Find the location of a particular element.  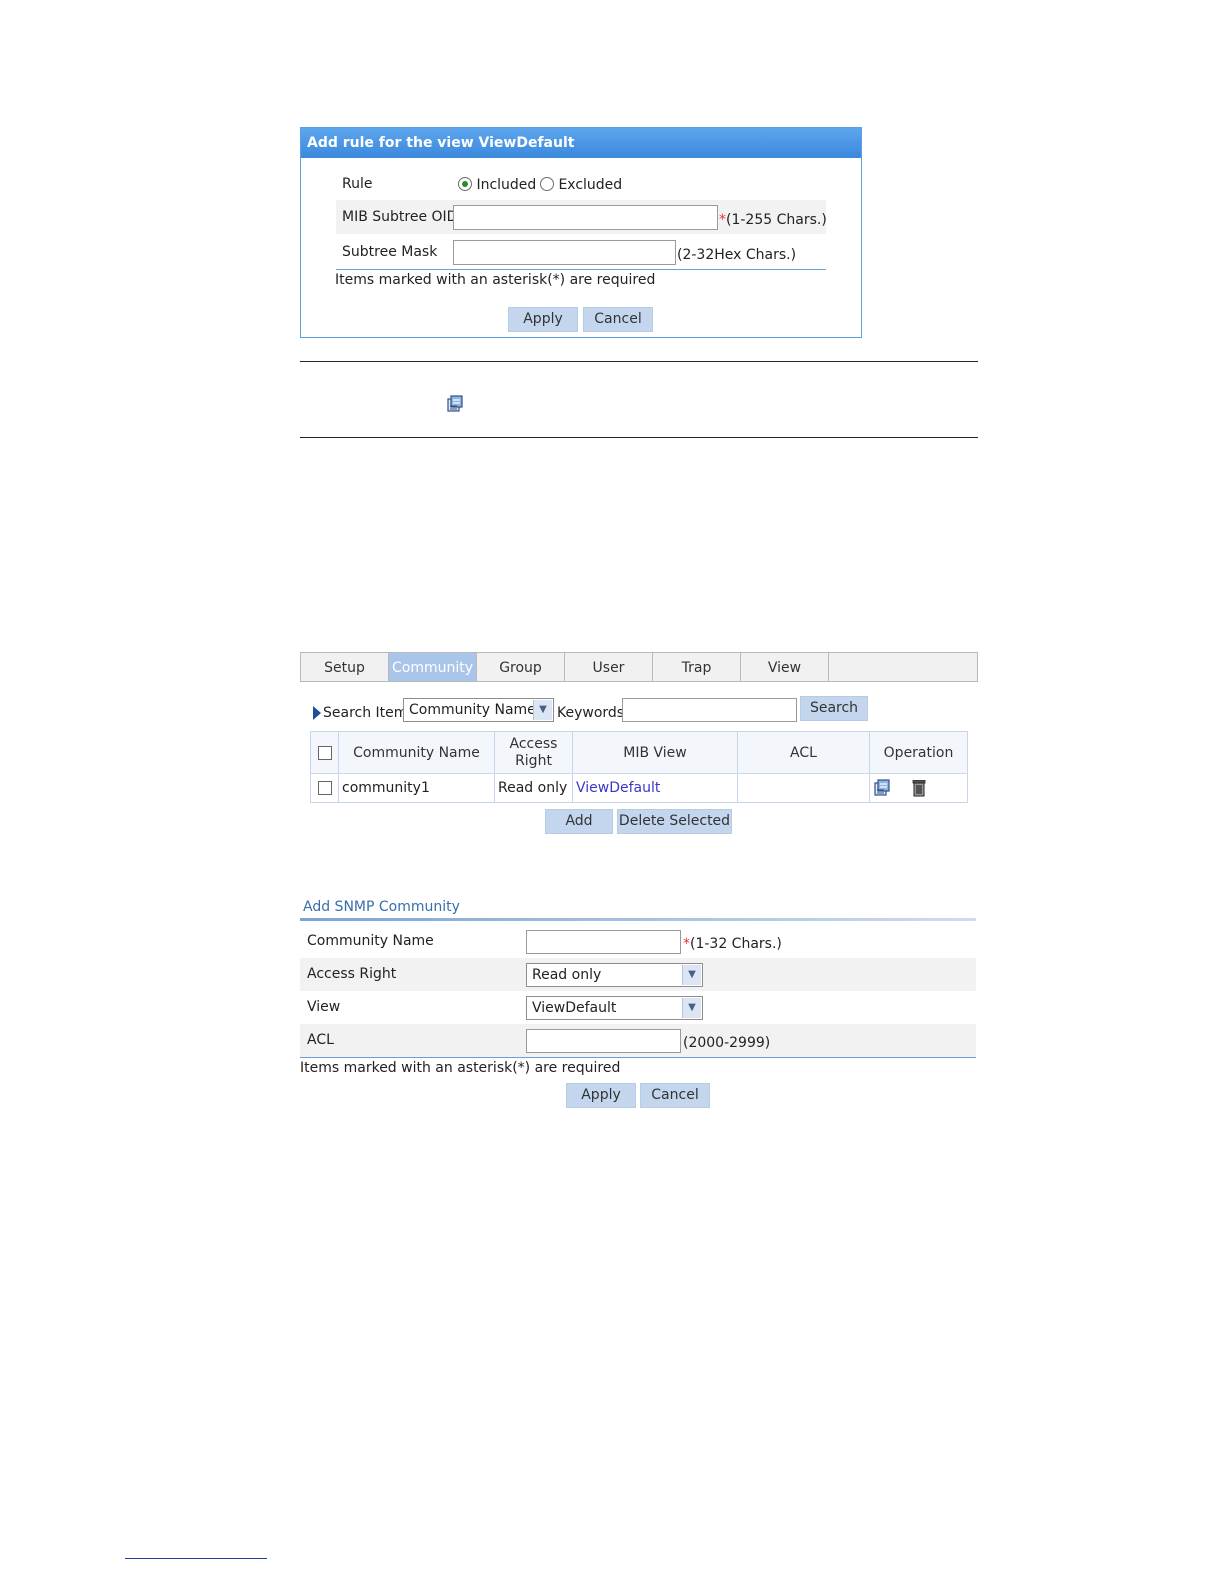

trash-icon is located at coordinates (919, 788).